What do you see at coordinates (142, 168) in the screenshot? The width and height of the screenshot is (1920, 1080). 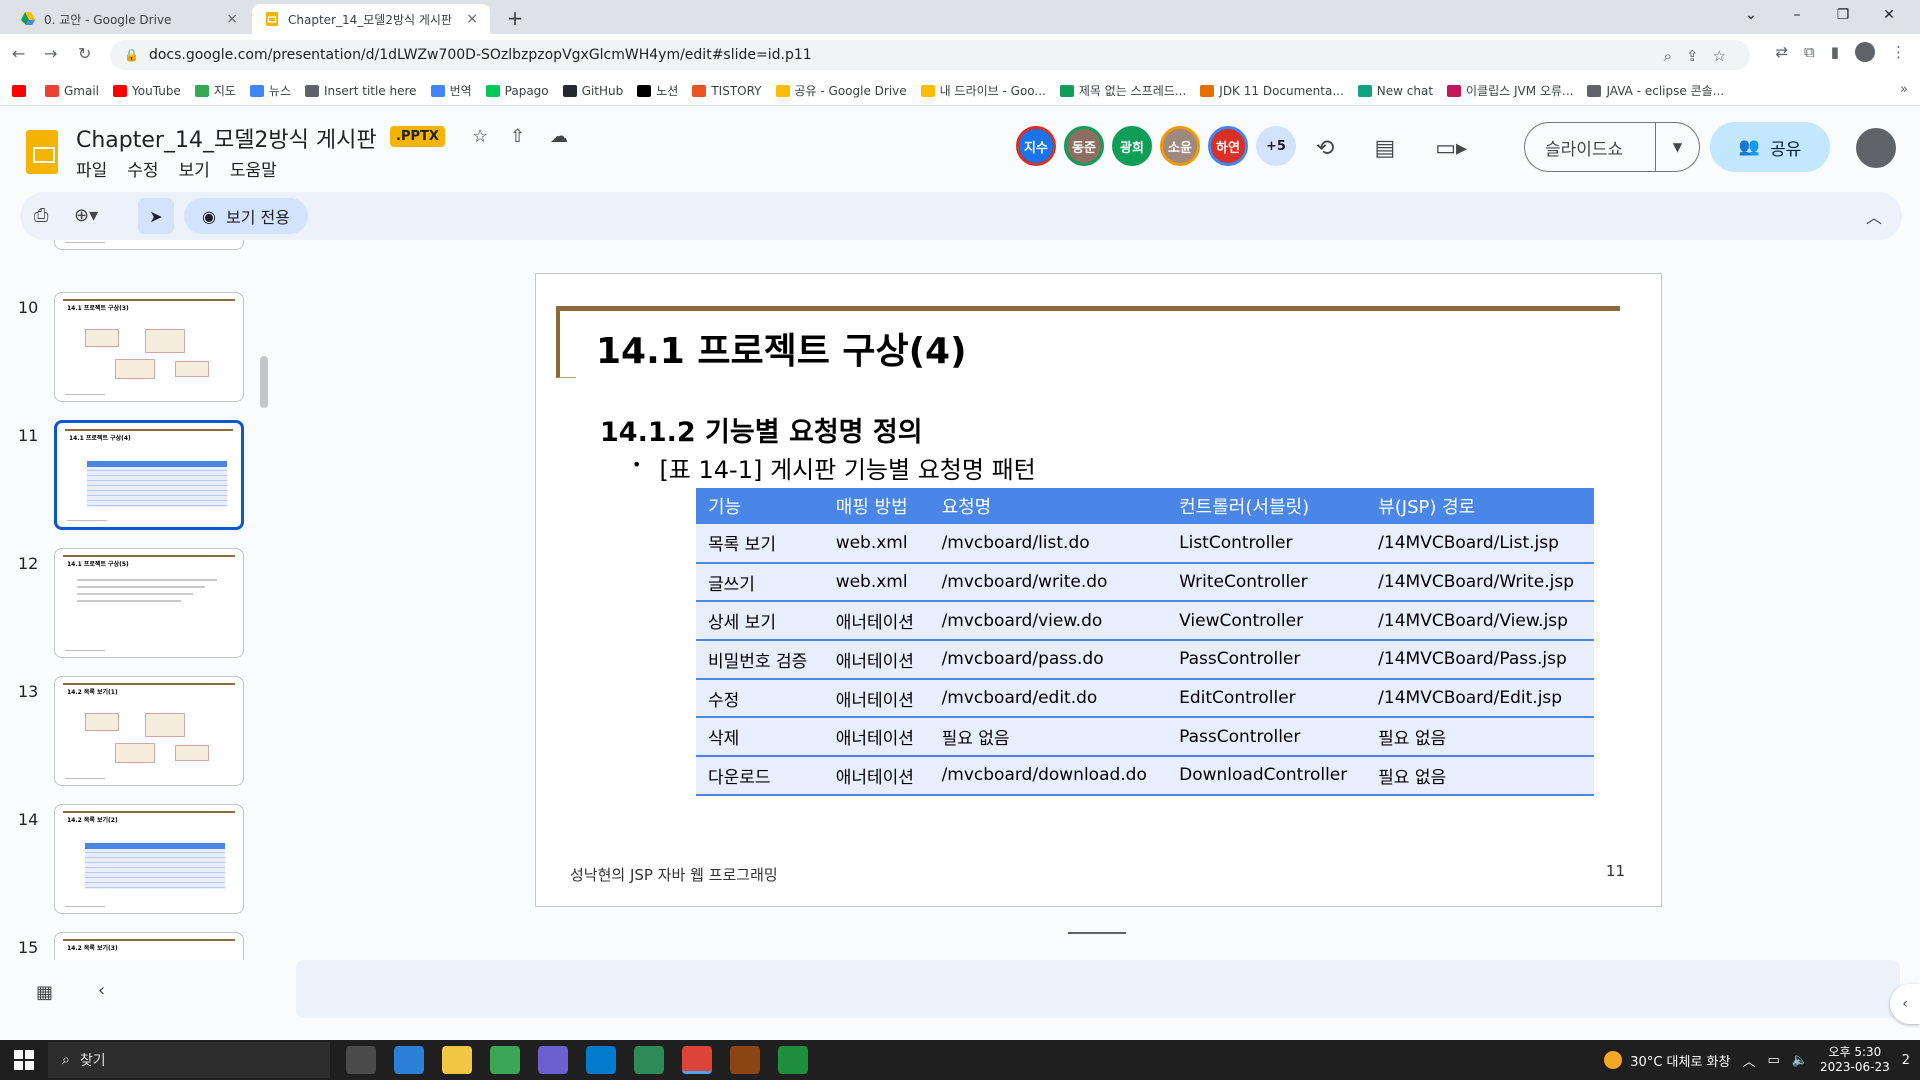 I see `menu-edit: 수정` at bounding box center [142, 168].